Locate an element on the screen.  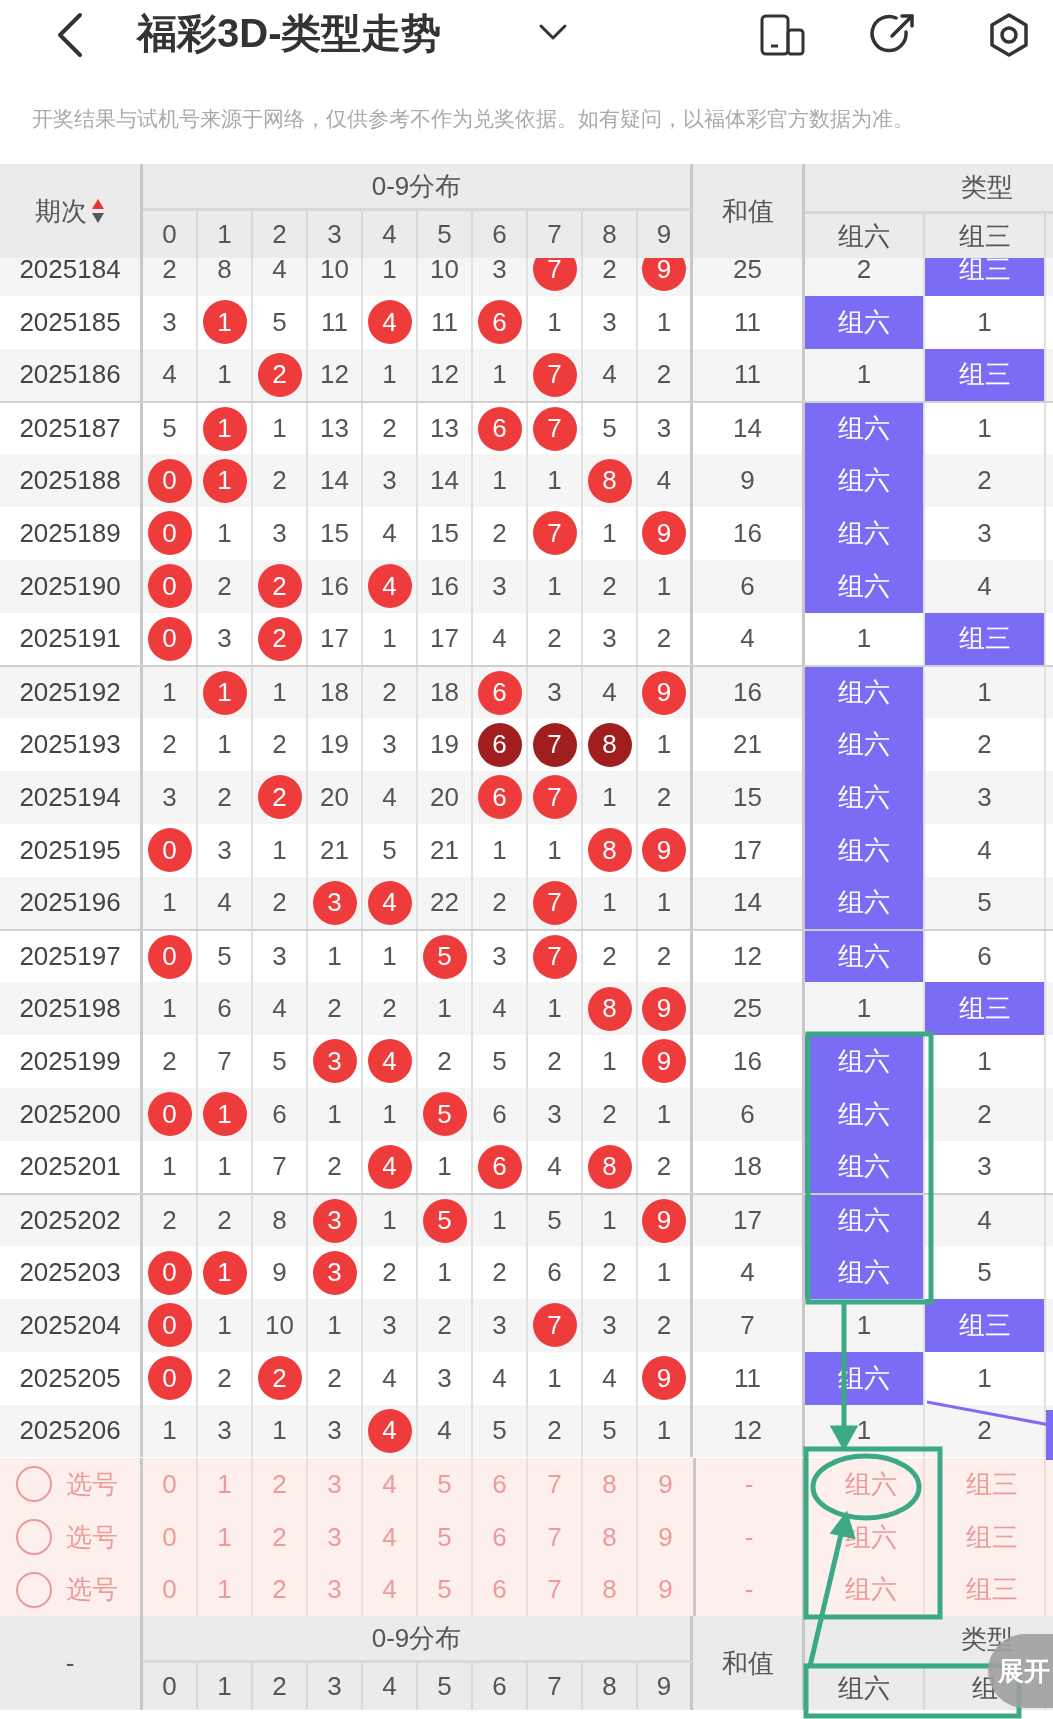
column-header: 5 is located at coordinates (445, 1687).